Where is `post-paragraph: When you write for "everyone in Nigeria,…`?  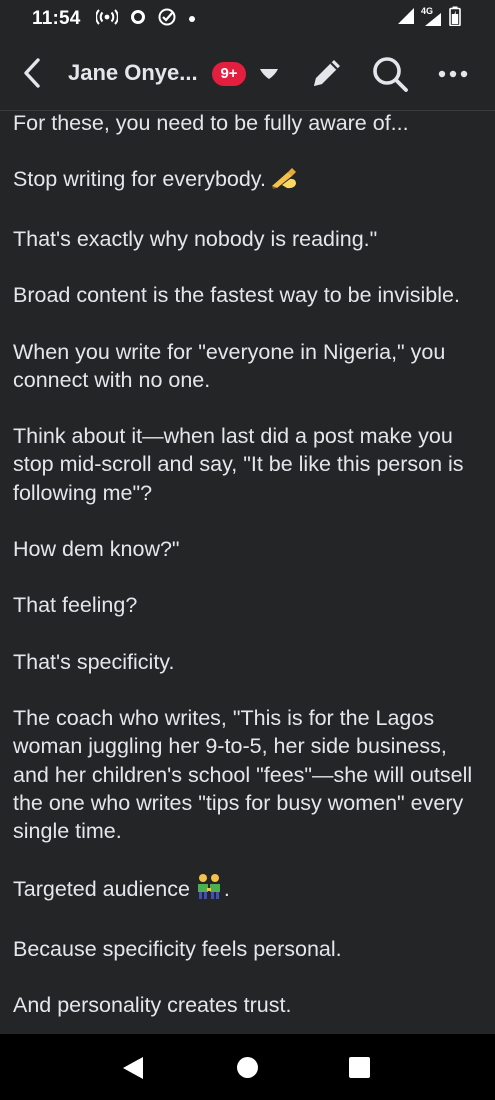 post-paragraph: When you write for "everyone in Nigeria,… is located at coordinates (229, 365).